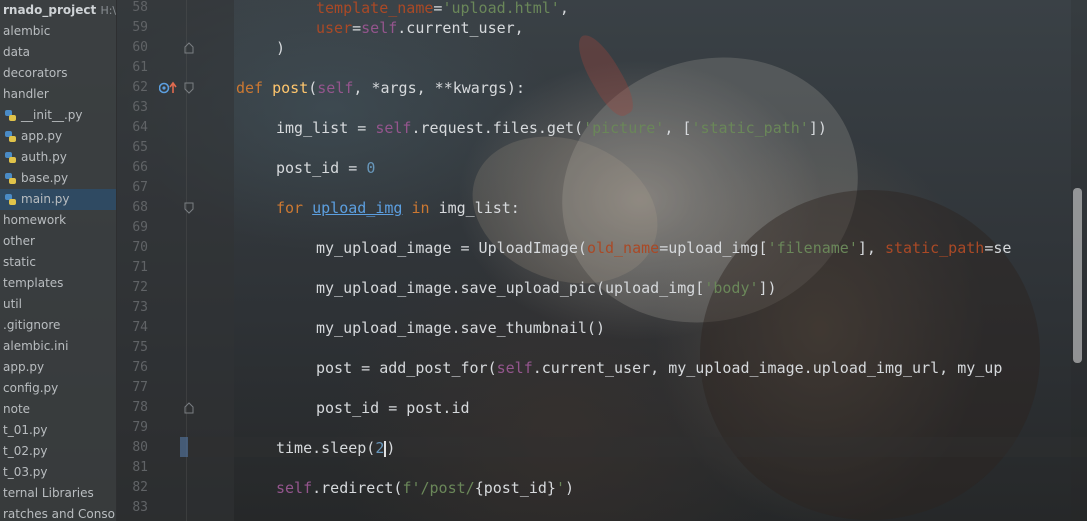 The image size is (1087, 521). Describe the element at coordinates (140, 167) in the screenshot. I see `line-number: 66` at that location.